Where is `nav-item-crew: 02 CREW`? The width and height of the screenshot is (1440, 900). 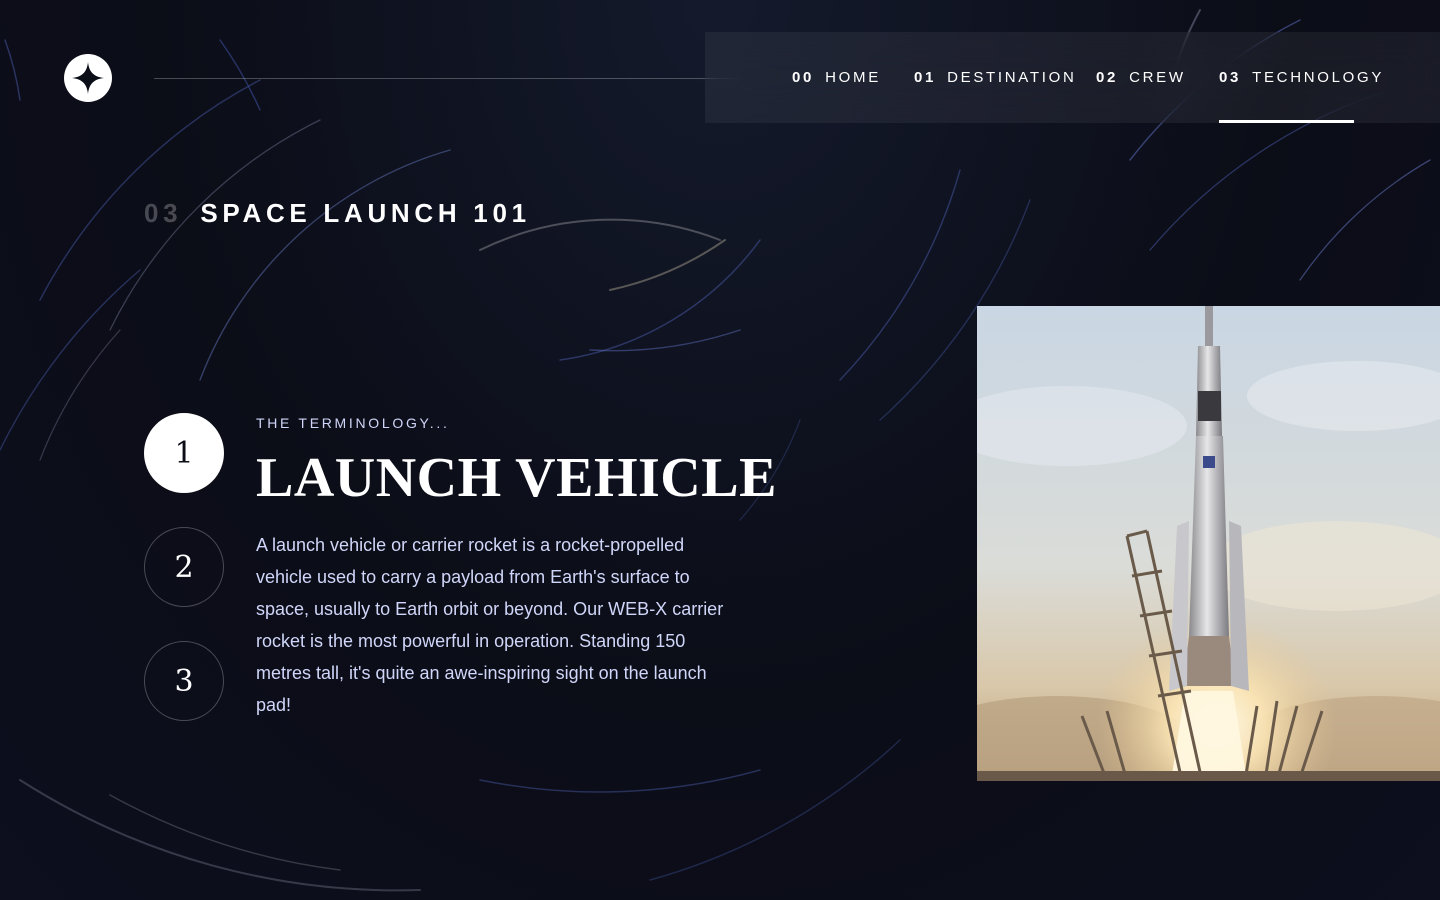
nav-item-crew: 02 CREW is located at coordinates (1141, 77).